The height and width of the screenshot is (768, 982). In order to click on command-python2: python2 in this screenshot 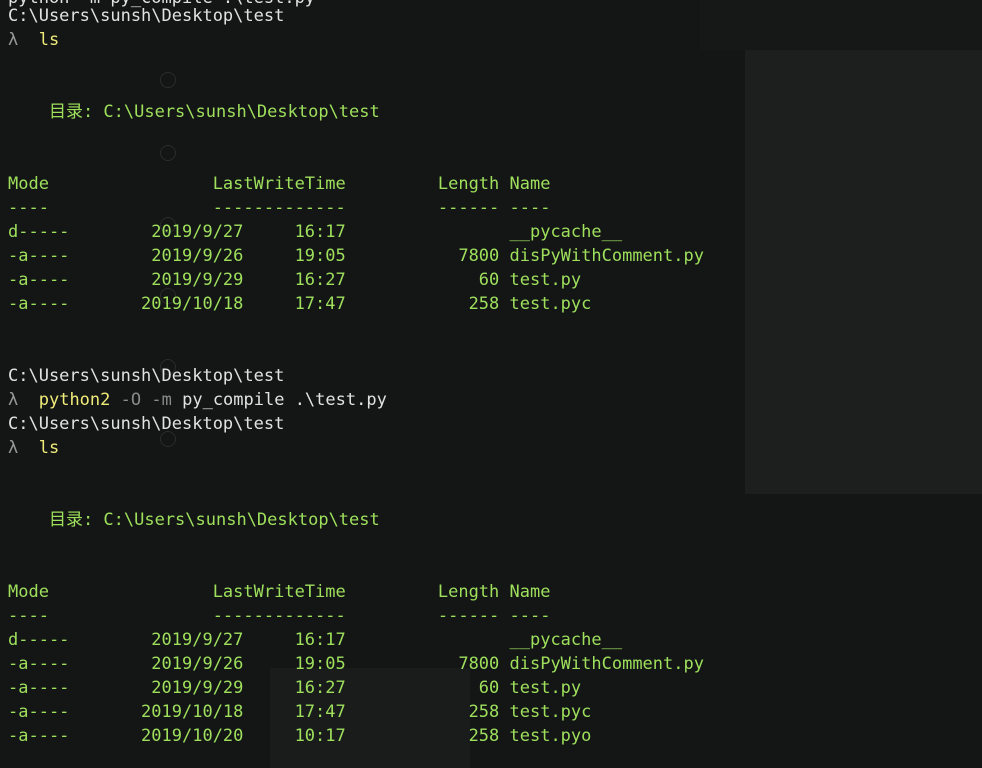, I will do `click(74, 400)`.